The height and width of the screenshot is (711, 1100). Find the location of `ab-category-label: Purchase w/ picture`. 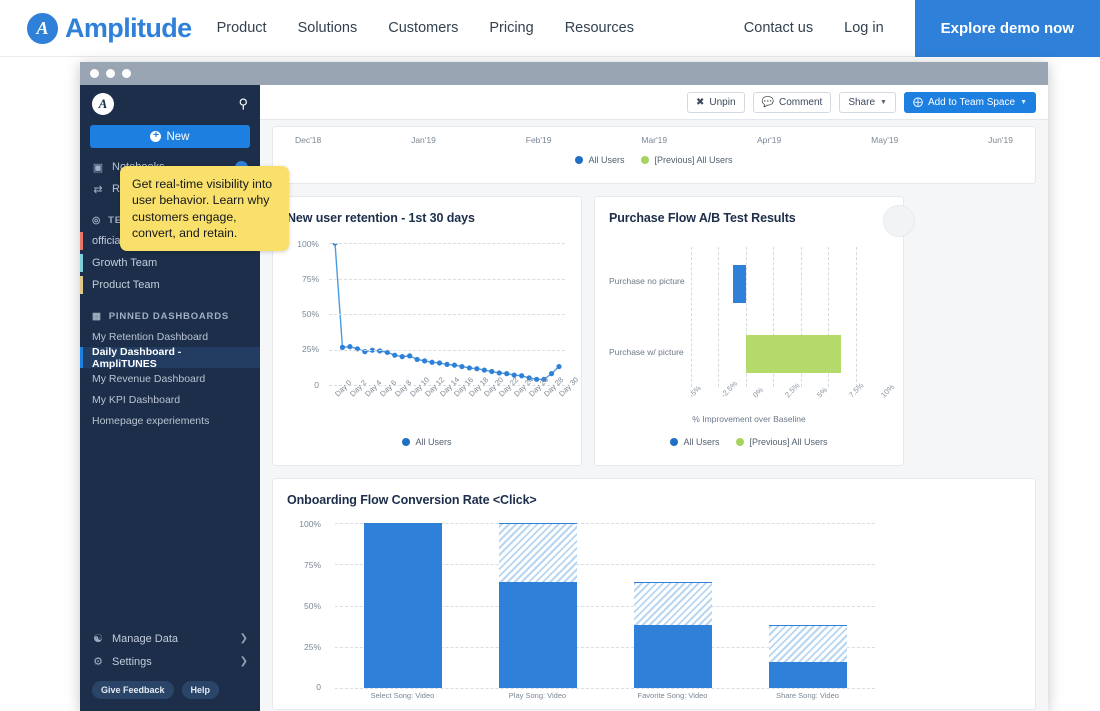

ab-category-label: Purchase w/ picture is located at coordinates (646, 352).